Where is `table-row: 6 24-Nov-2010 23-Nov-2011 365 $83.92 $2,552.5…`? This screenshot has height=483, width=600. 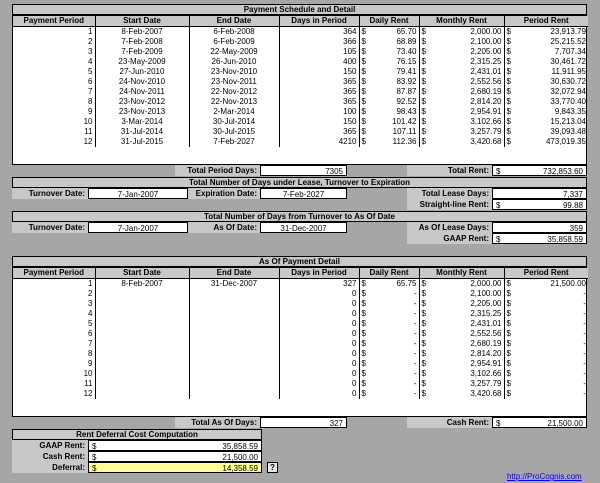 table-row: 6 24-Nov-2010 23-Nov-2011 365 $83.92 $2,552.5… is located at coordinates (300, 82).